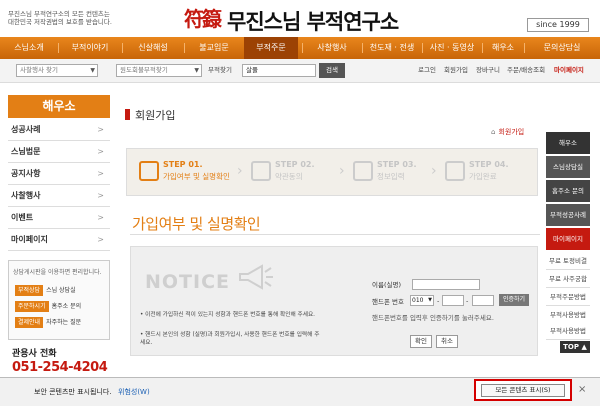 The image size is (600, 406). Describe the element at coordinates (26, 129) in the screenshot. I see `sidebar-item-label: 성공사례` at that location.